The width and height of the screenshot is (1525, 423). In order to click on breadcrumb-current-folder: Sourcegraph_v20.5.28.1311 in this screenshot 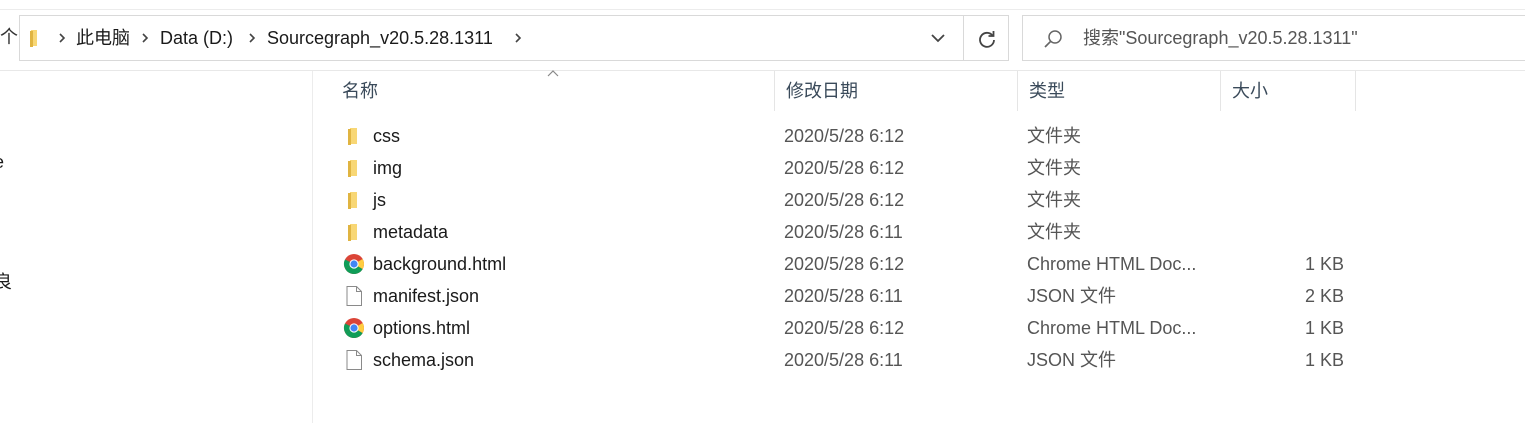, I will do `click(380, 38)`.